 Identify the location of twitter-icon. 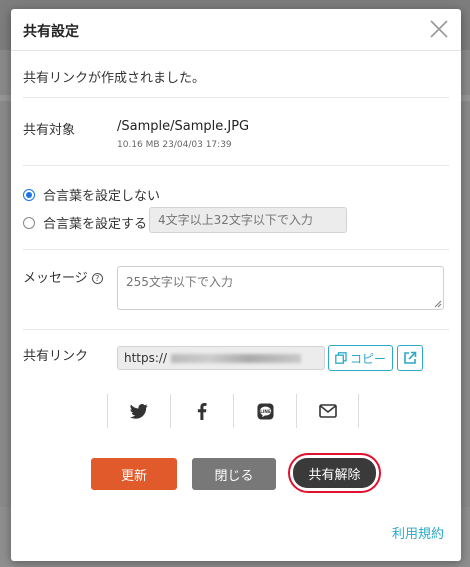
(139, 411).